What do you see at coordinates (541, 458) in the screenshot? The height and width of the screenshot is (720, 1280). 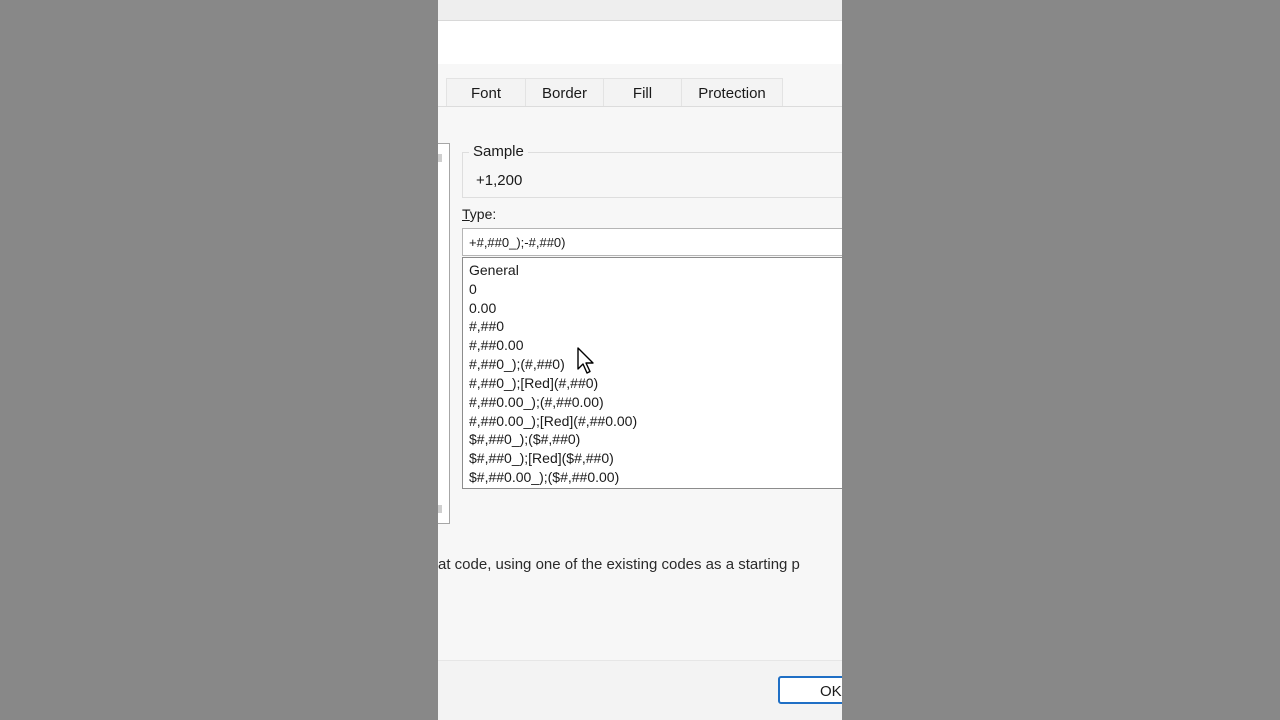 I see `list-item: $#,##0_);[Red]($#,##0)` at bounding box center [541, 458].